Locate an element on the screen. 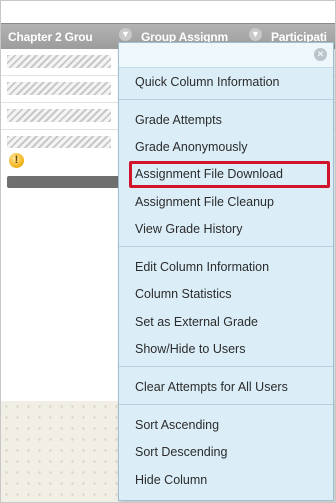 This screenshot has height=503, width=336. menu-item-hide-column: Hide Column is located at coordinates (226, 480).